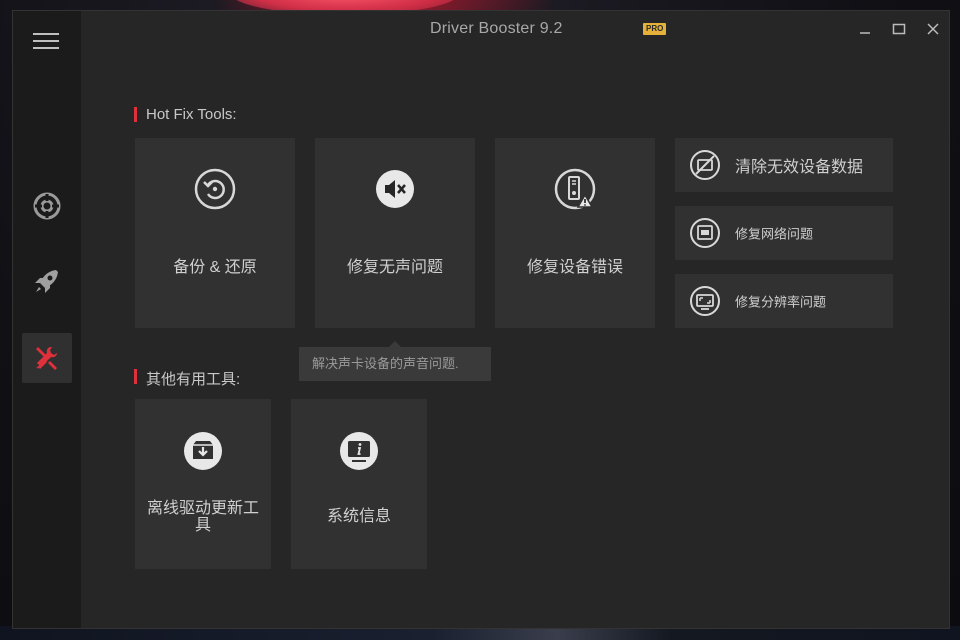  Describe the element at coordinates (496, 28) in the screenshot. I see `app-title: Driver Booster 9.2` at that location.